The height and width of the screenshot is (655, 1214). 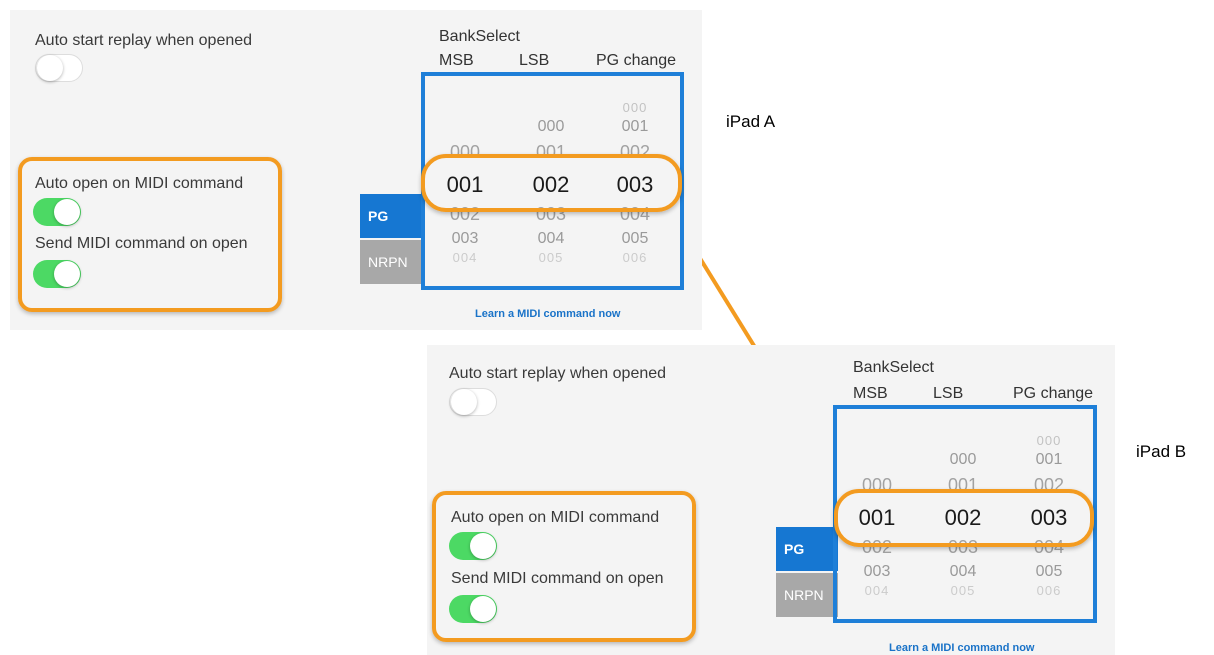 What do you see at coordinates (1161, 451) in the screenshot?
I see `device-label-b: iPad B` at bounding box center [1161, 451].